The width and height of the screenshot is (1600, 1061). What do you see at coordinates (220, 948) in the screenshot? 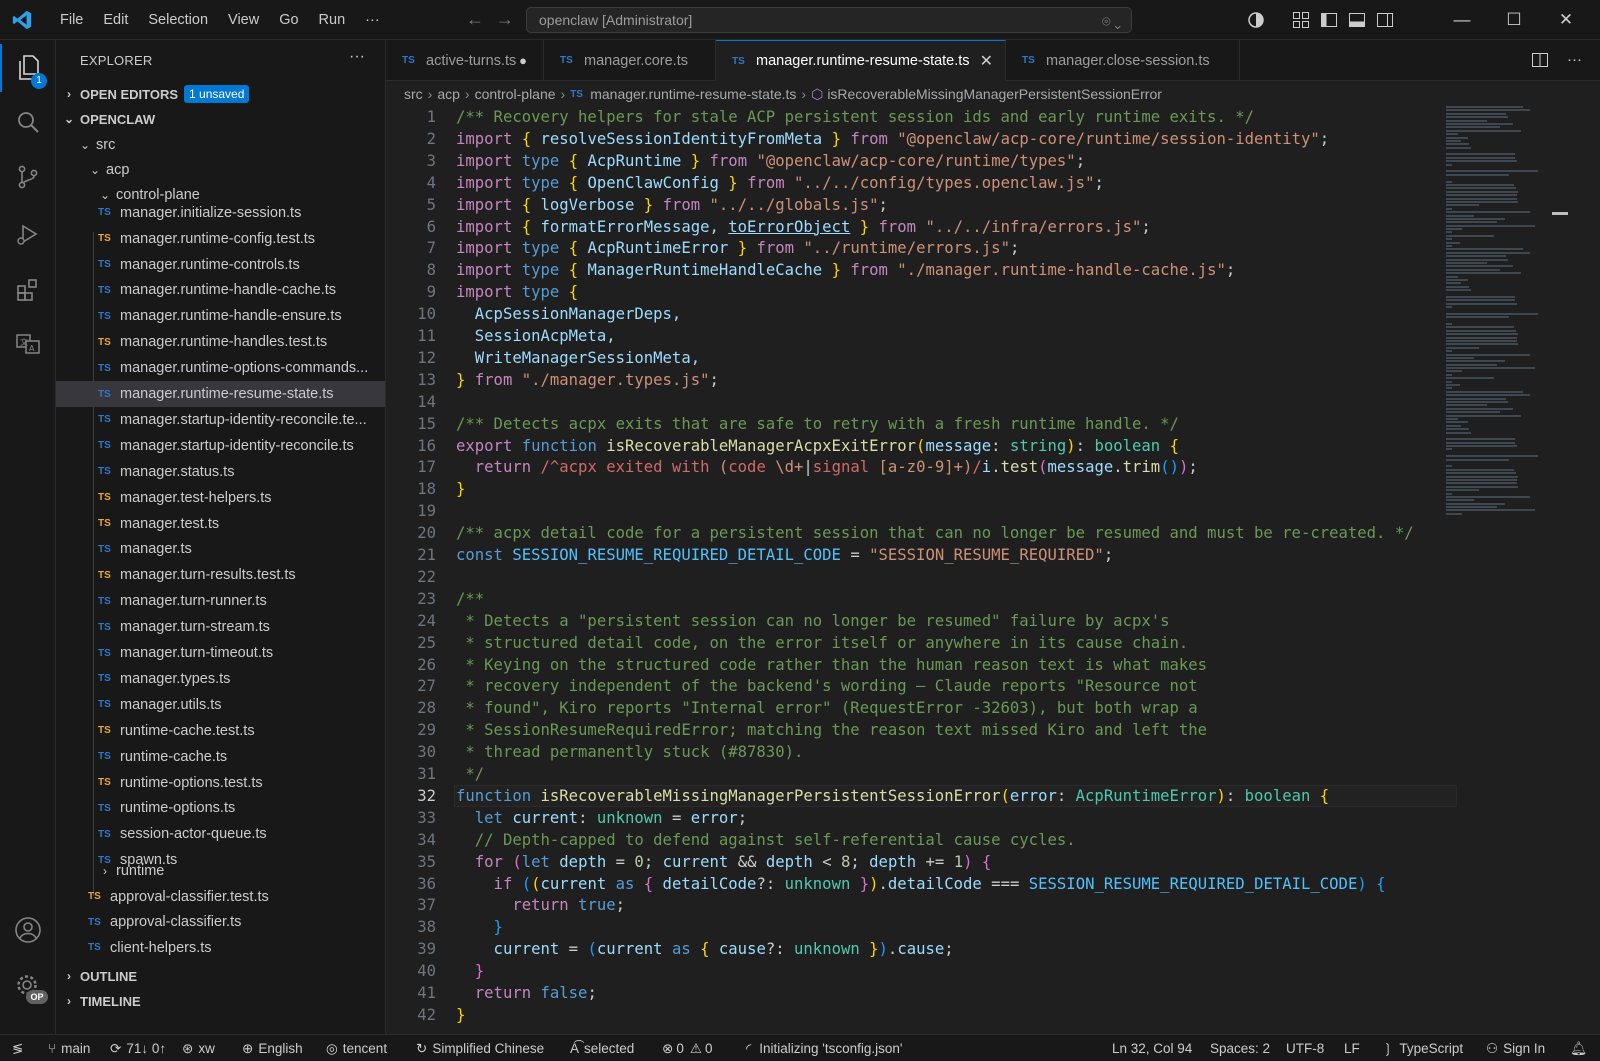
I see `file-item: TS client-helpers.ts` at bounding box center [220, 948].